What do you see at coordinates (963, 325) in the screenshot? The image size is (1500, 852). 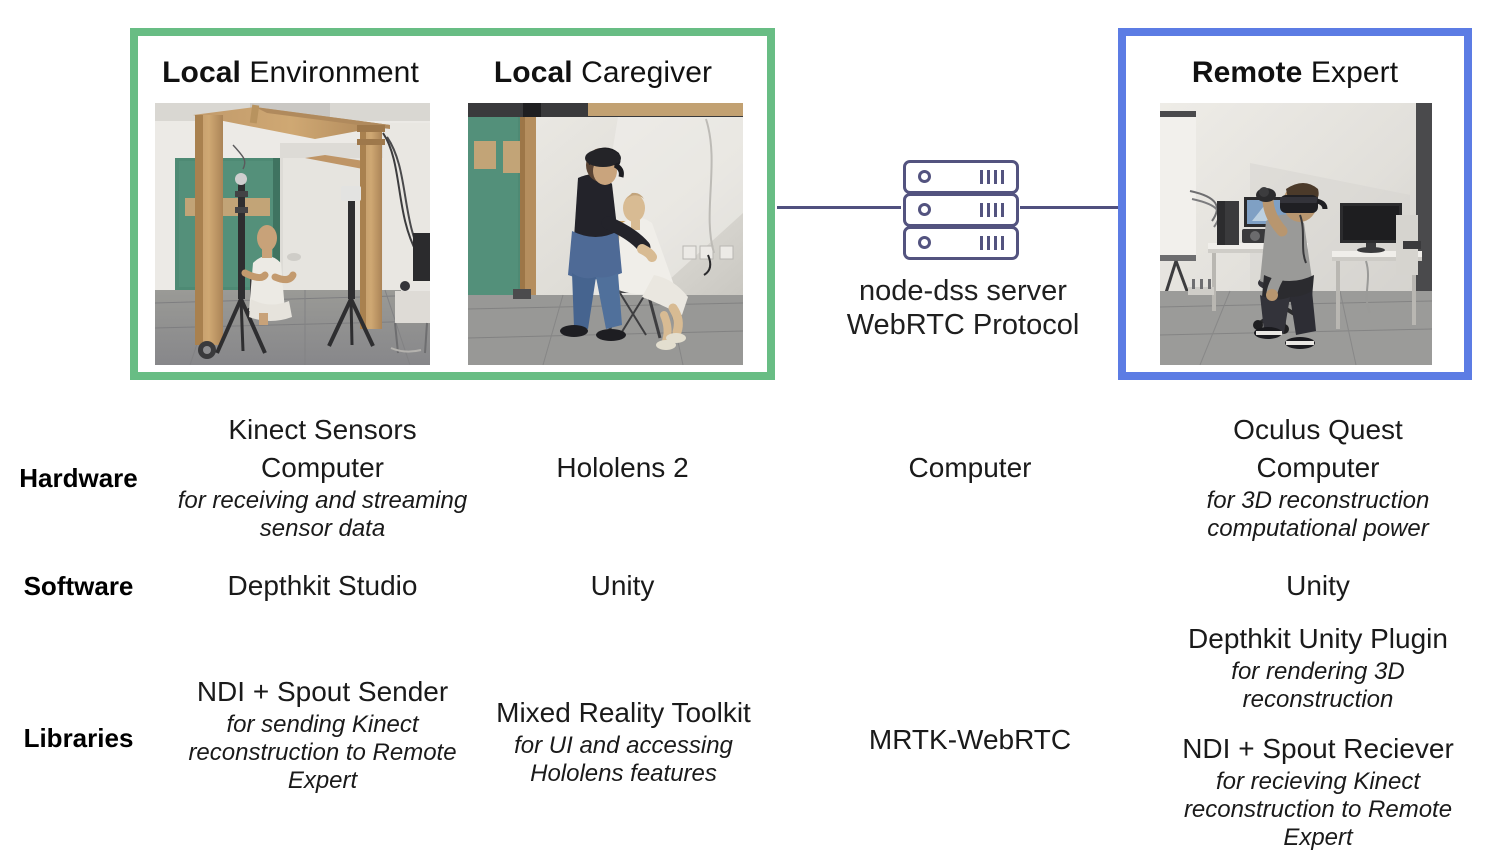 I see `server-label-line2: WebRTC Protocol` at bounding box center [963, 325].